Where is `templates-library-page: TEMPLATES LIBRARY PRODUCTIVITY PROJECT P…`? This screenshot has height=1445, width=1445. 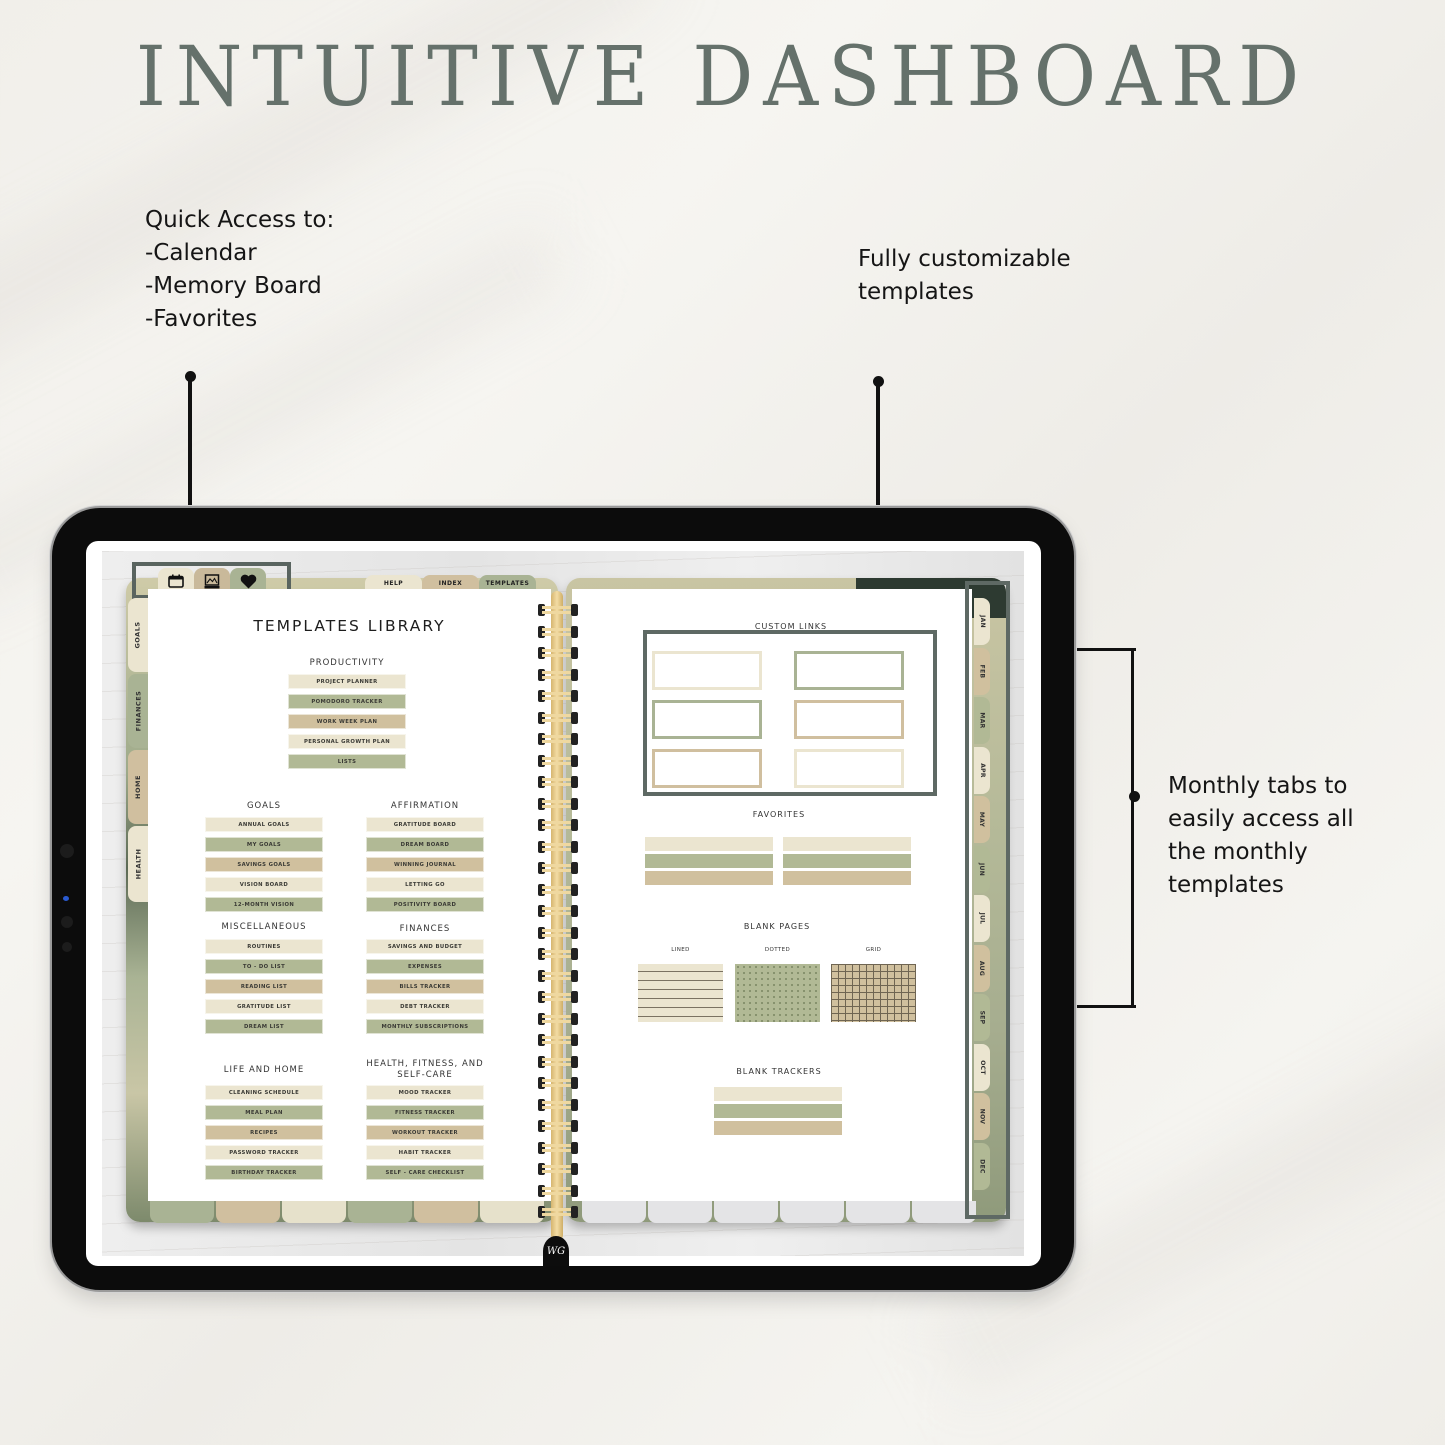 templates-library-page: TEMPLATES LIBRARY PRODUCTIVITY PROJECT P… is located at coordinates (349, 895).